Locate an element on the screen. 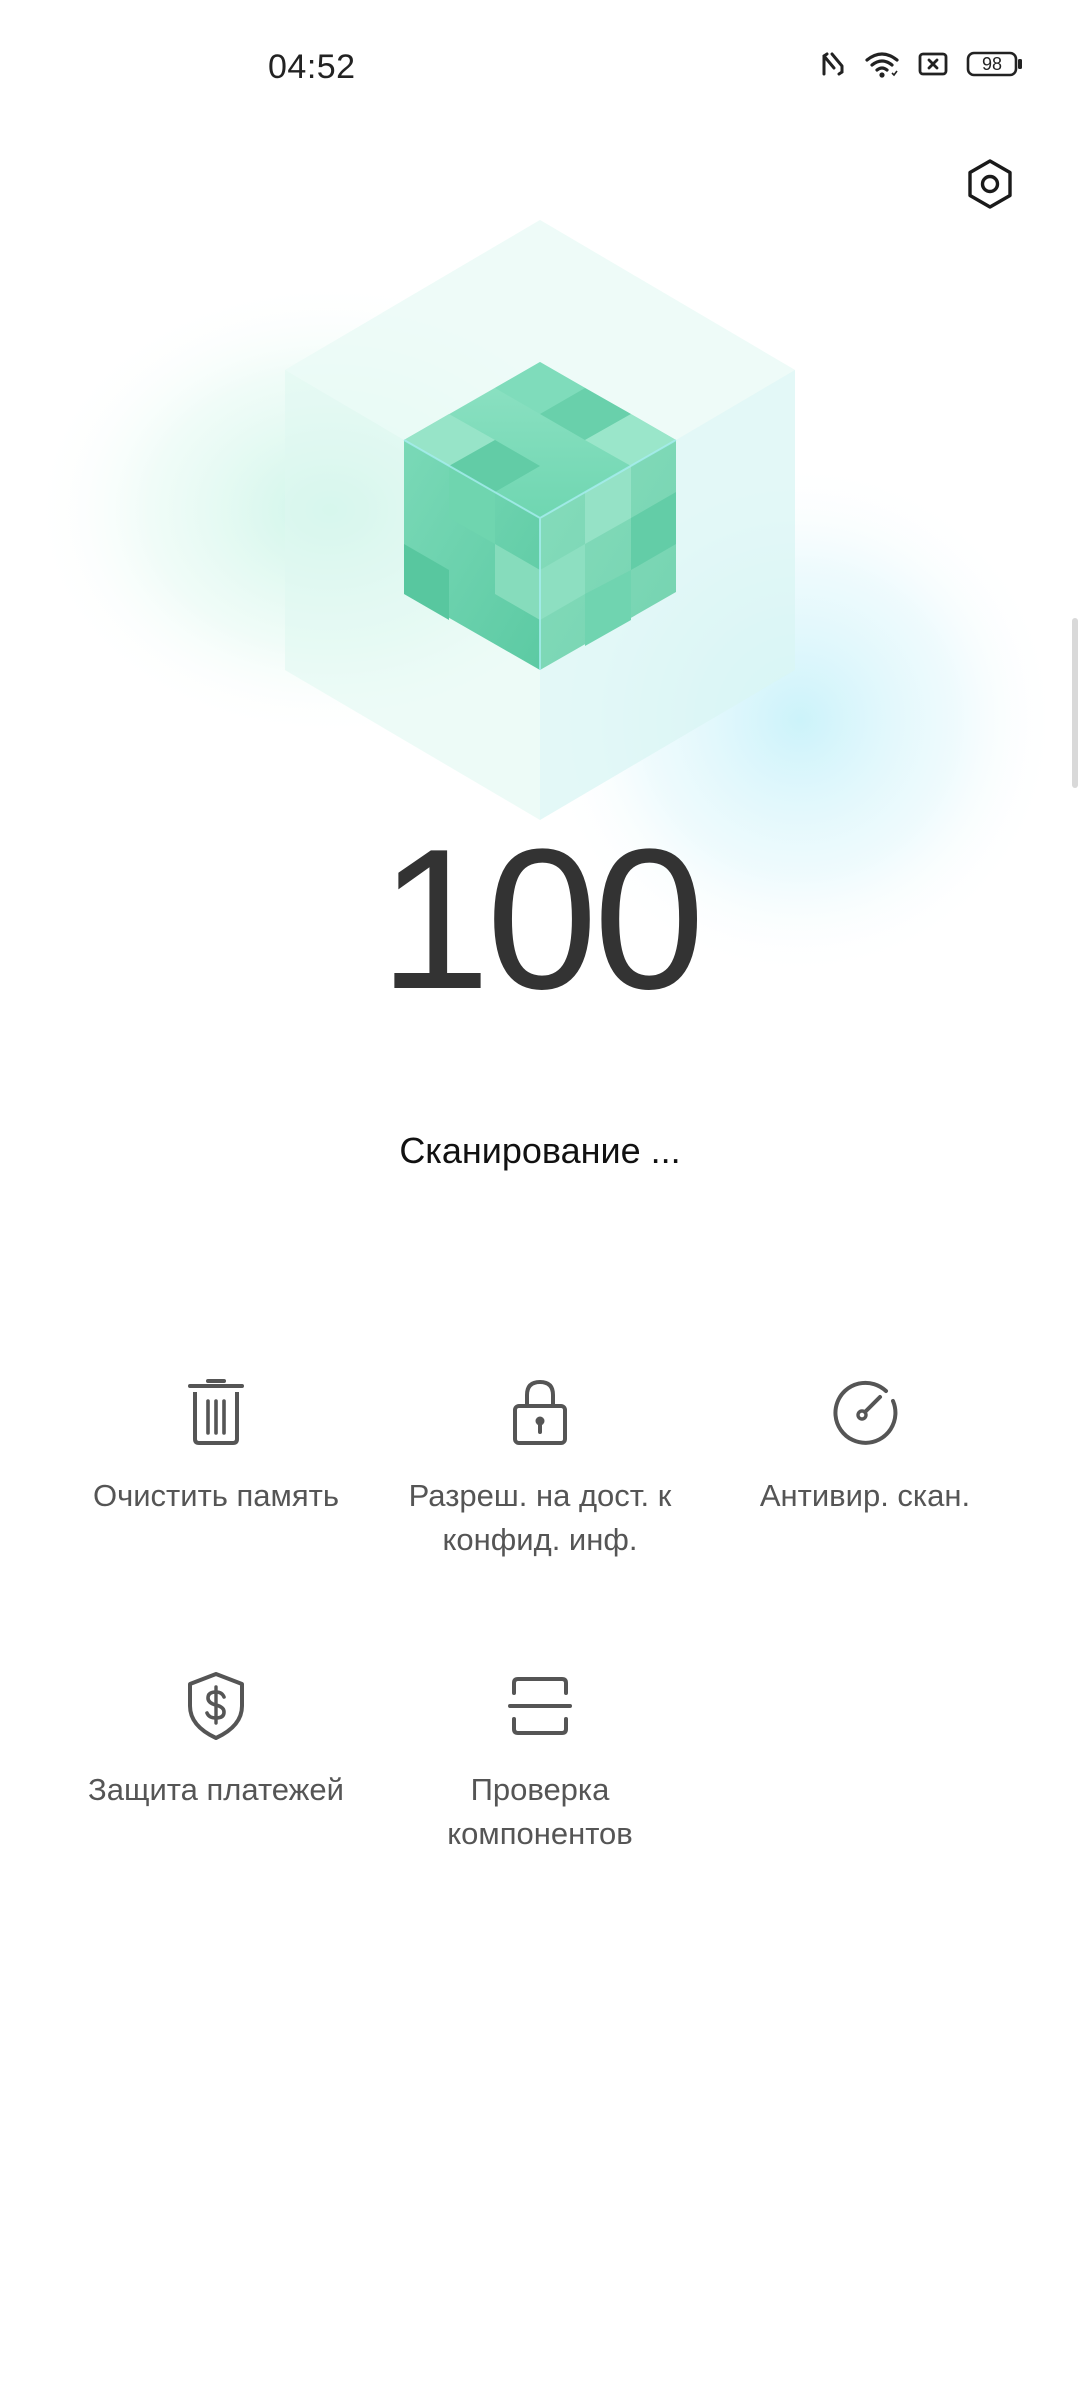 This screenshot has width=1080, height=2400. nfc-icon is located at coordinates (833, 64).